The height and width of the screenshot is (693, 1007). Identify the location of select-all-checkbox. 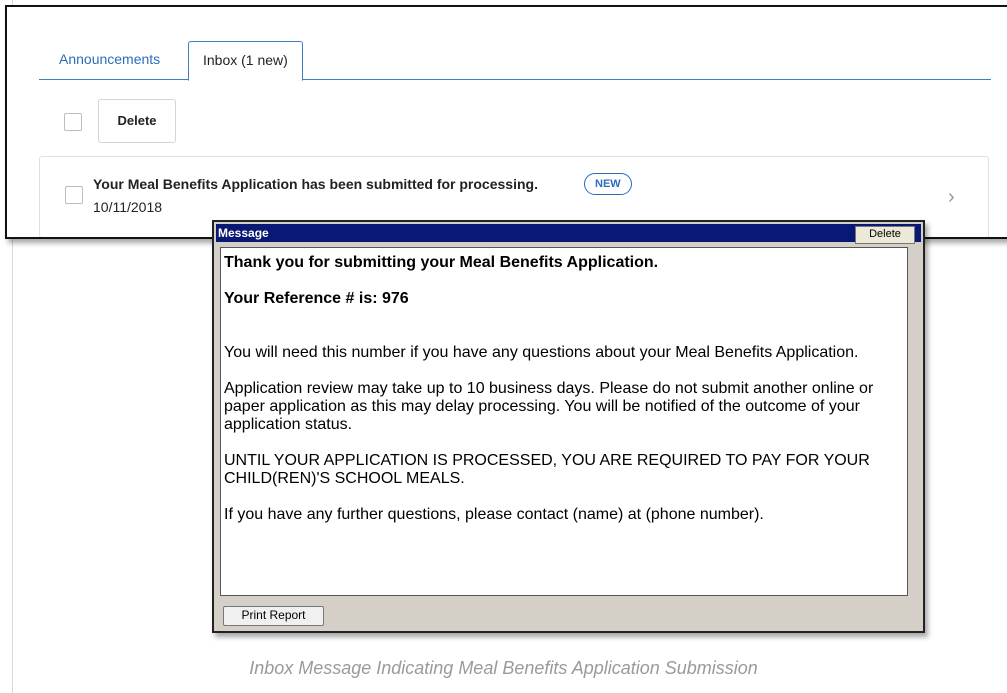
(73, 122).